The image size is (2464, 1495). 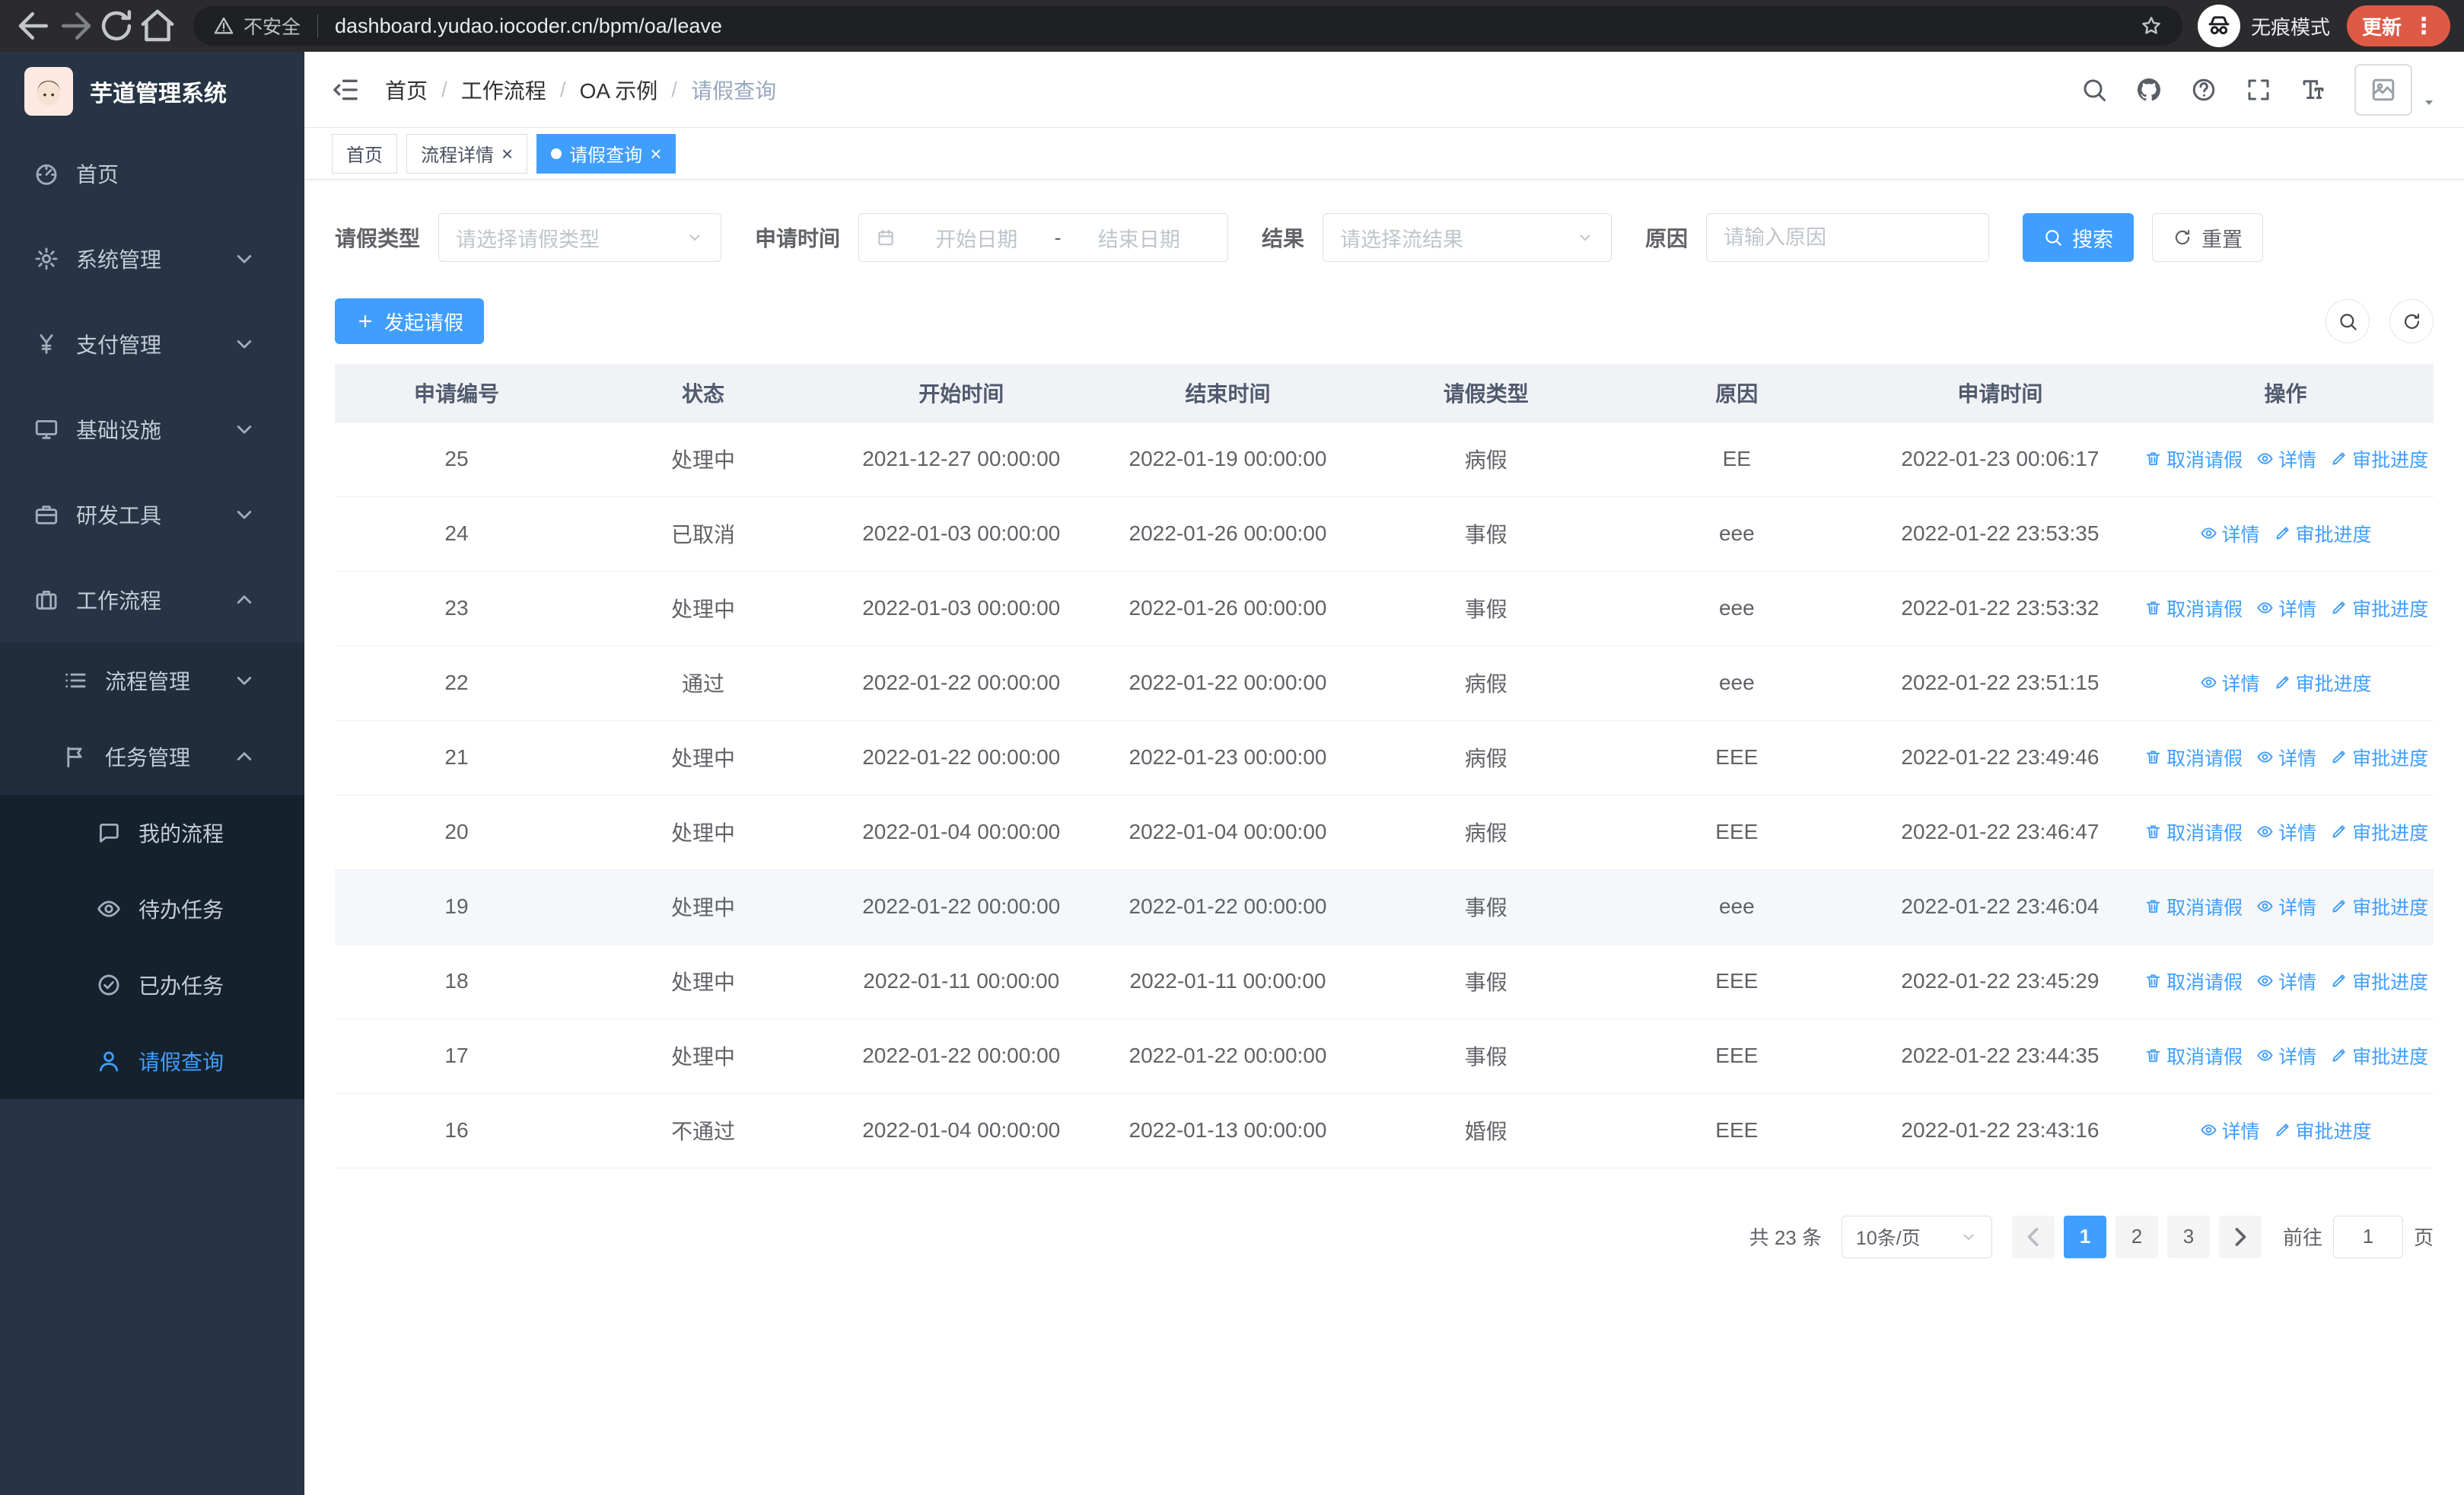 What do you see at coordinates (257, 26) in the screenshot?
I see `security-warning: 不安全` at bounding box center [257, 26].